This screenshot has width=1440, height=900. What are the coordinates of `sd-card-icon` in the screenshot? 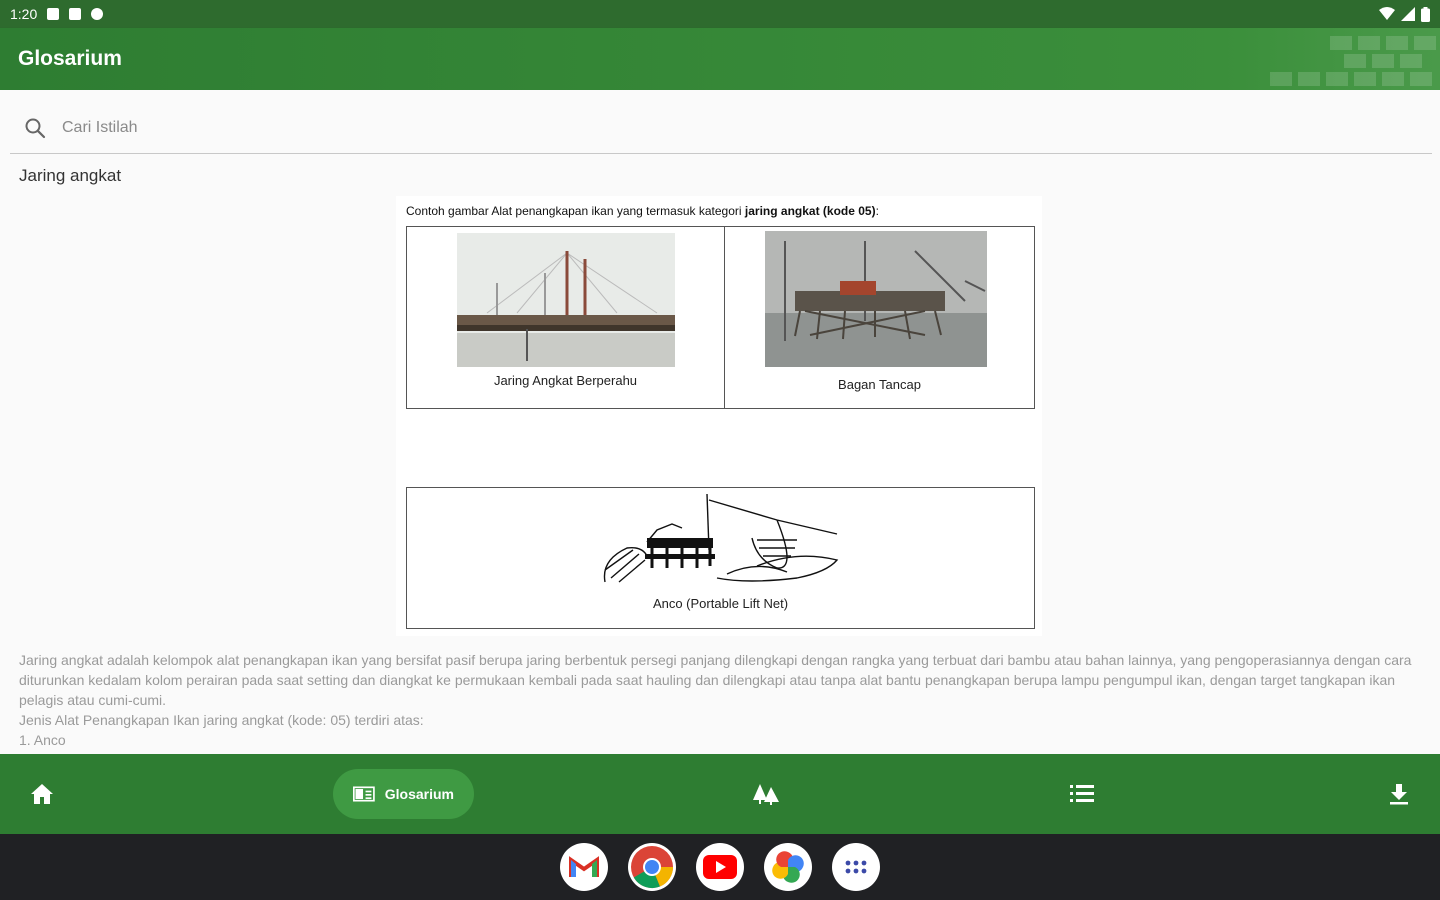 It's located at (75, 14).